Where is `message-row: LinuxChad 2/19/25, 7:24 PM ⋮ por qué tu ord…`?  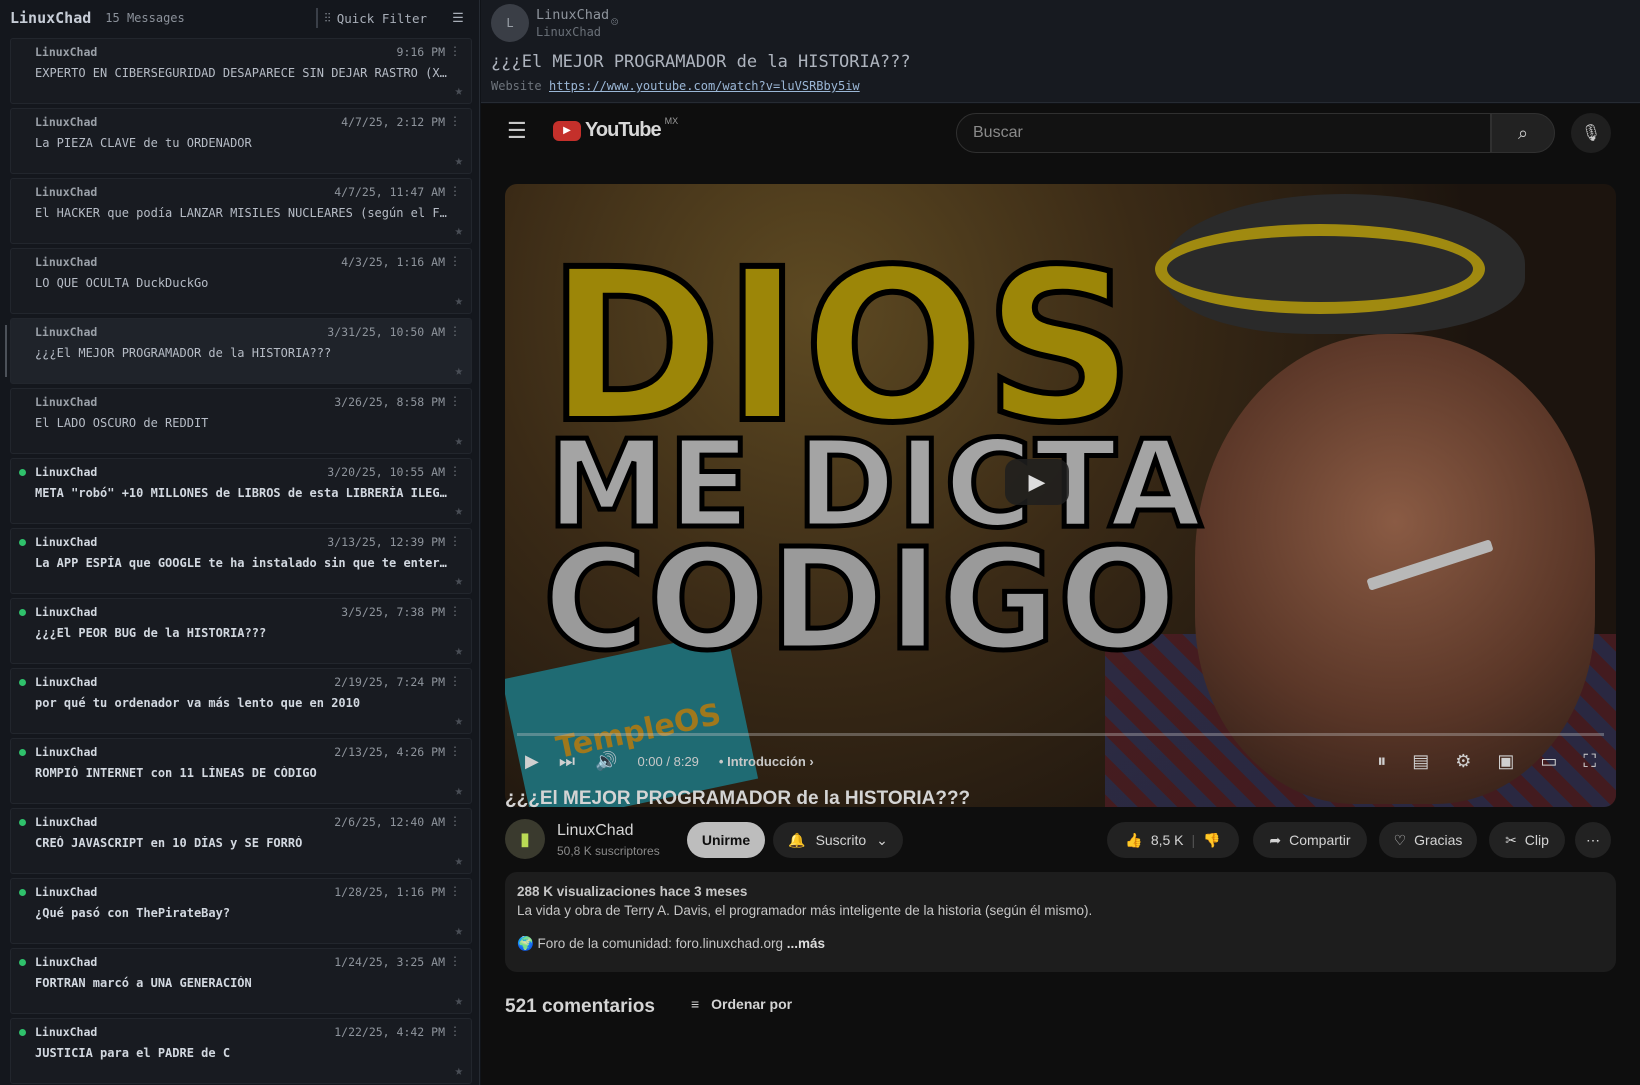
message-row: LinuxChad 2/19/25, 7:24 PM ⋮ por qué tu ord… is located at coordinates (241, 701).